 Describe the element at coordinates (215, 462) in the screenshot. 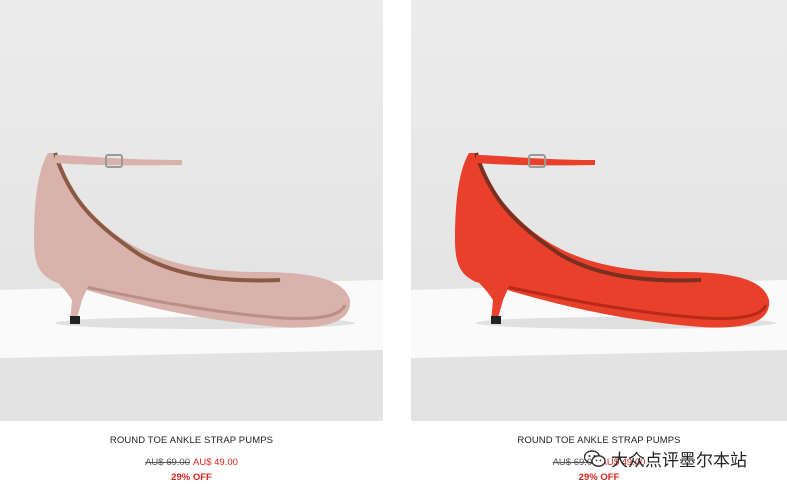

I see `sale-price: AU$ 49.00` at that location.